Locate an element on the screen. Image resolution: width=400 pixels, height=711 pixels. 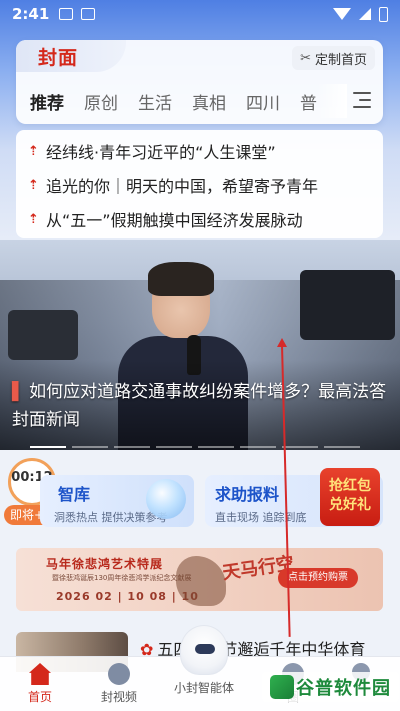
app-notification-icon is located at coordinates (88, 14).